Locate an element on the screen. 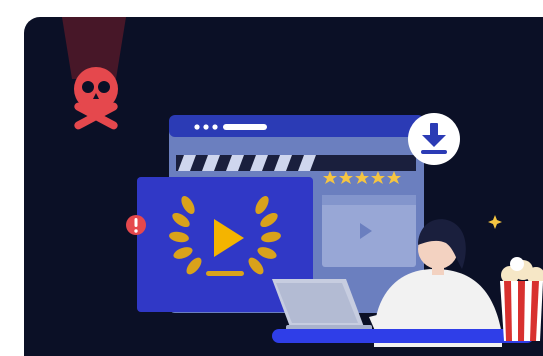 The height and width of the screenshot is (356, 543). download-badge is located at coordinates (434, 139).